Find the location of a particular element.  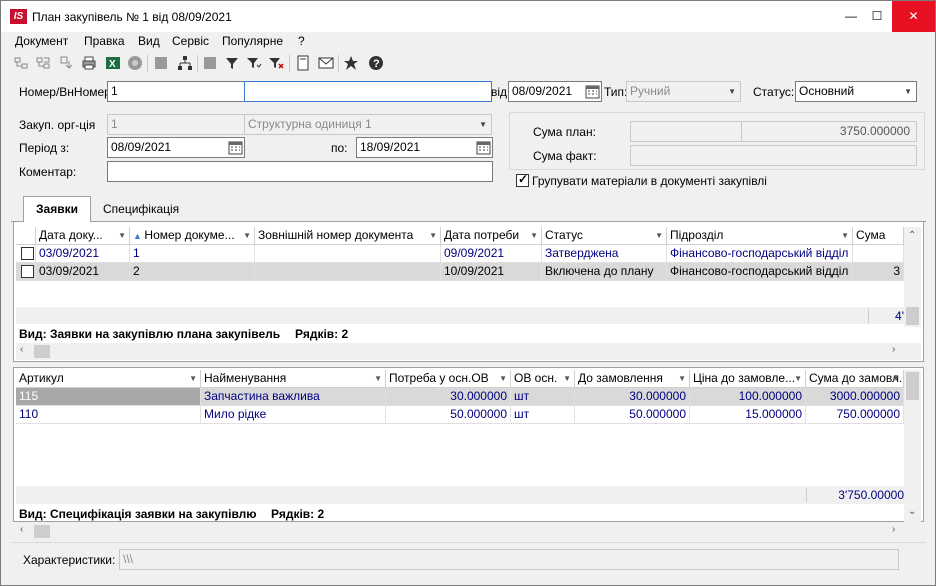

document-tree-2-icon is located at coordinates (43, 63).